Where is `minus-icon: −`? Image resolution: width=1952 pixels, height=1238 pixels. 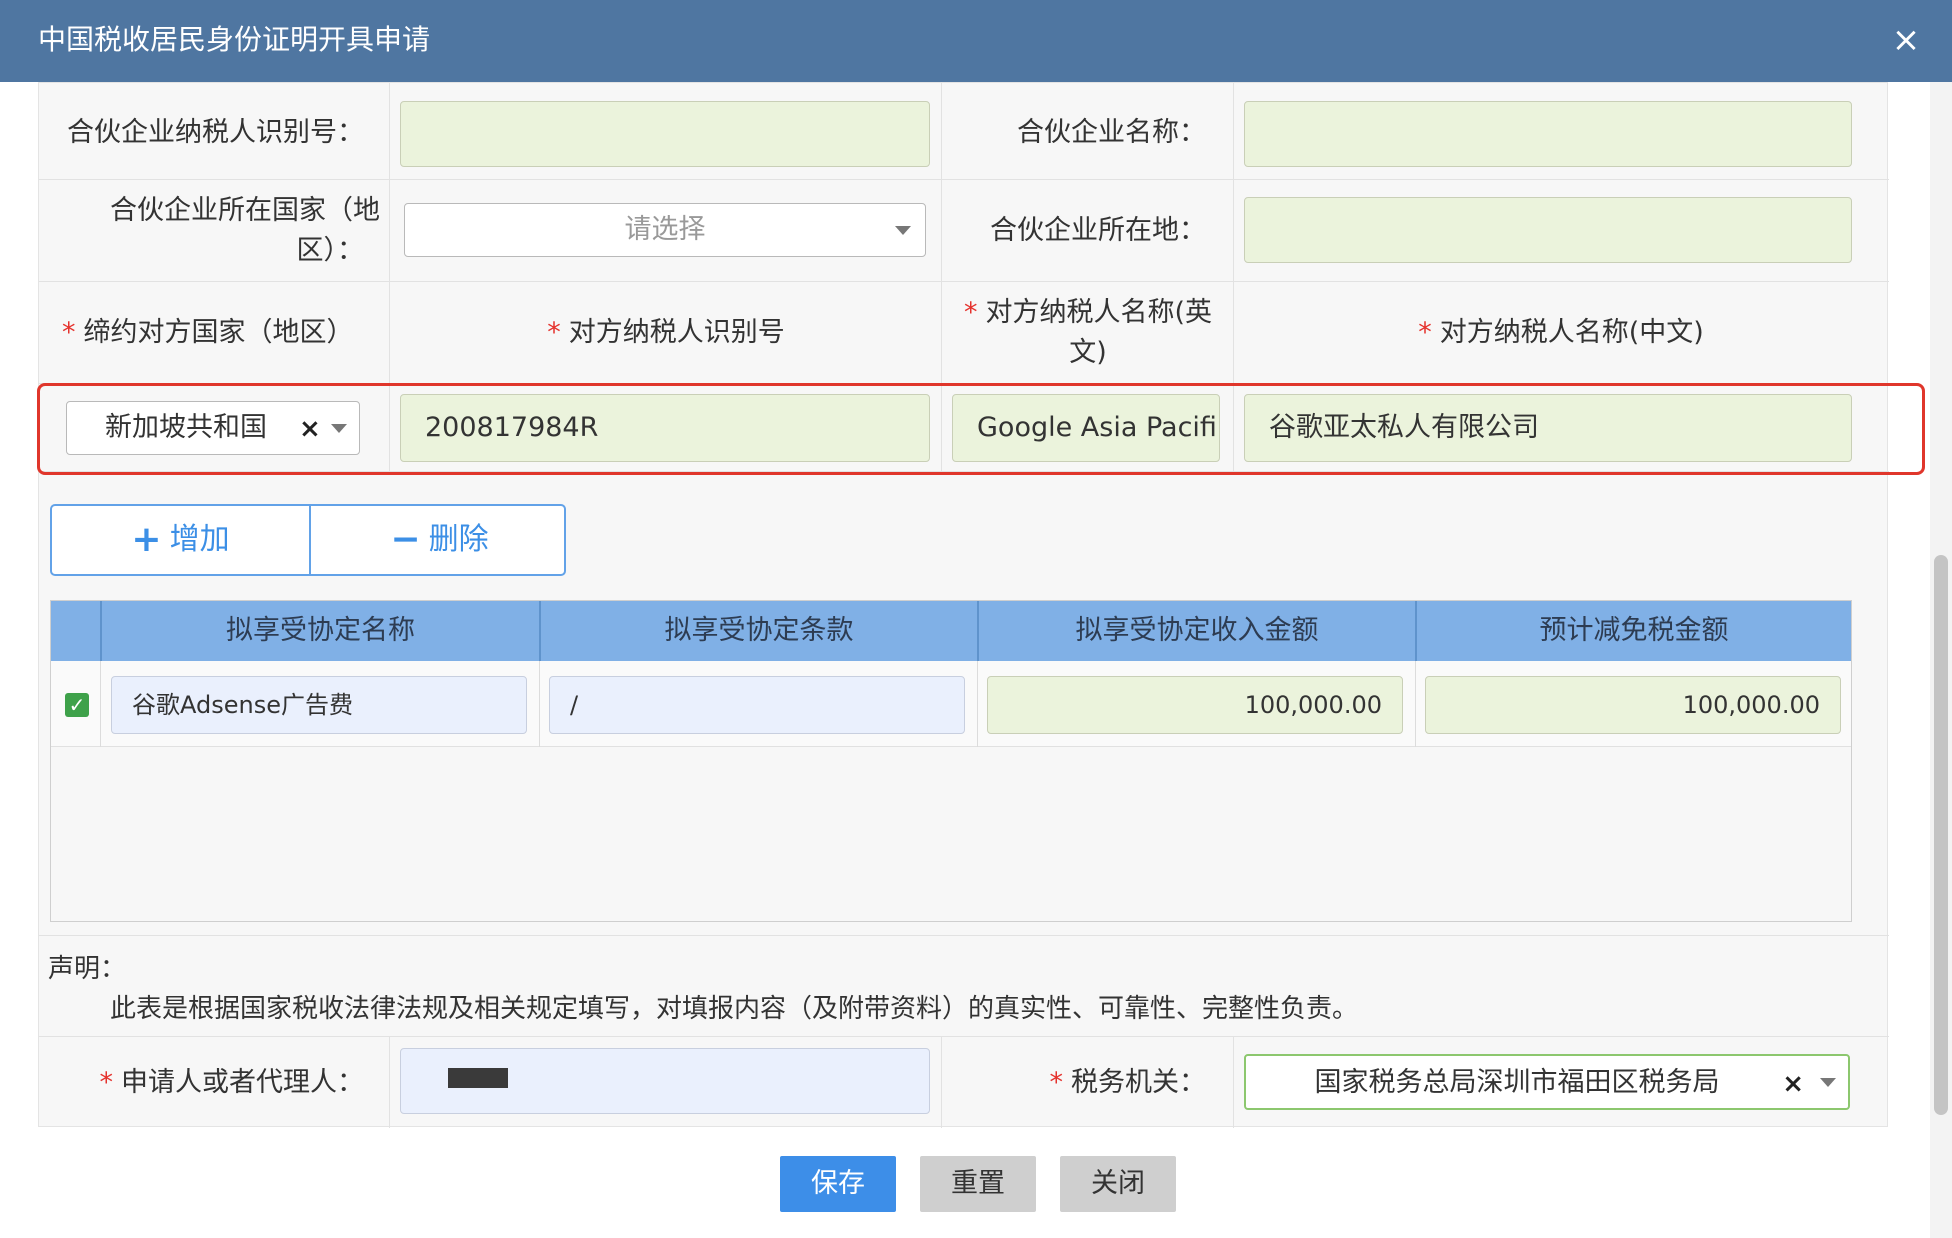 minus-icon: − is located at coordinates (405, 539).